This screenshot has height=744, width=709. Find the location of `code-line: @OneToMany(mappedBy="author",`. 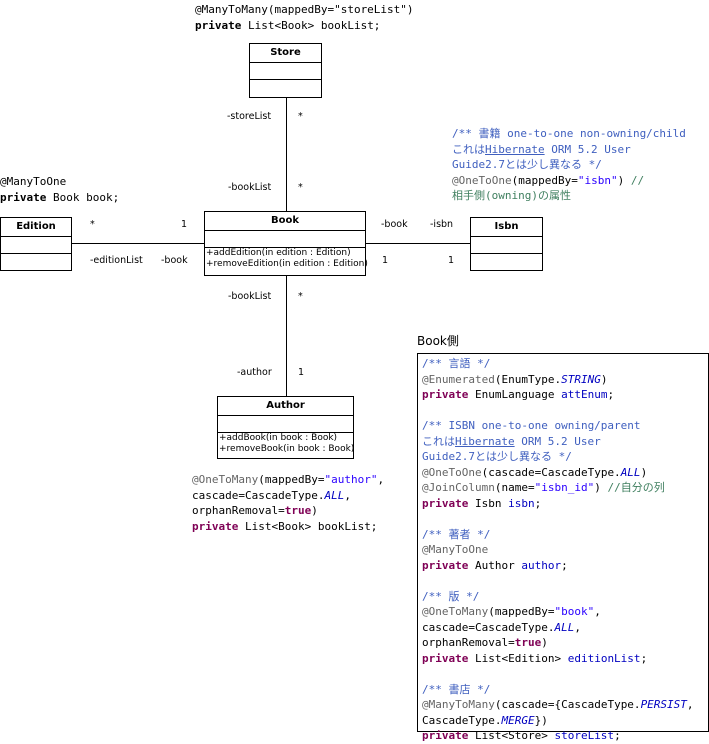

code-line: @OneToMany(mappedBy="author", is located at coordinates (288, 480).